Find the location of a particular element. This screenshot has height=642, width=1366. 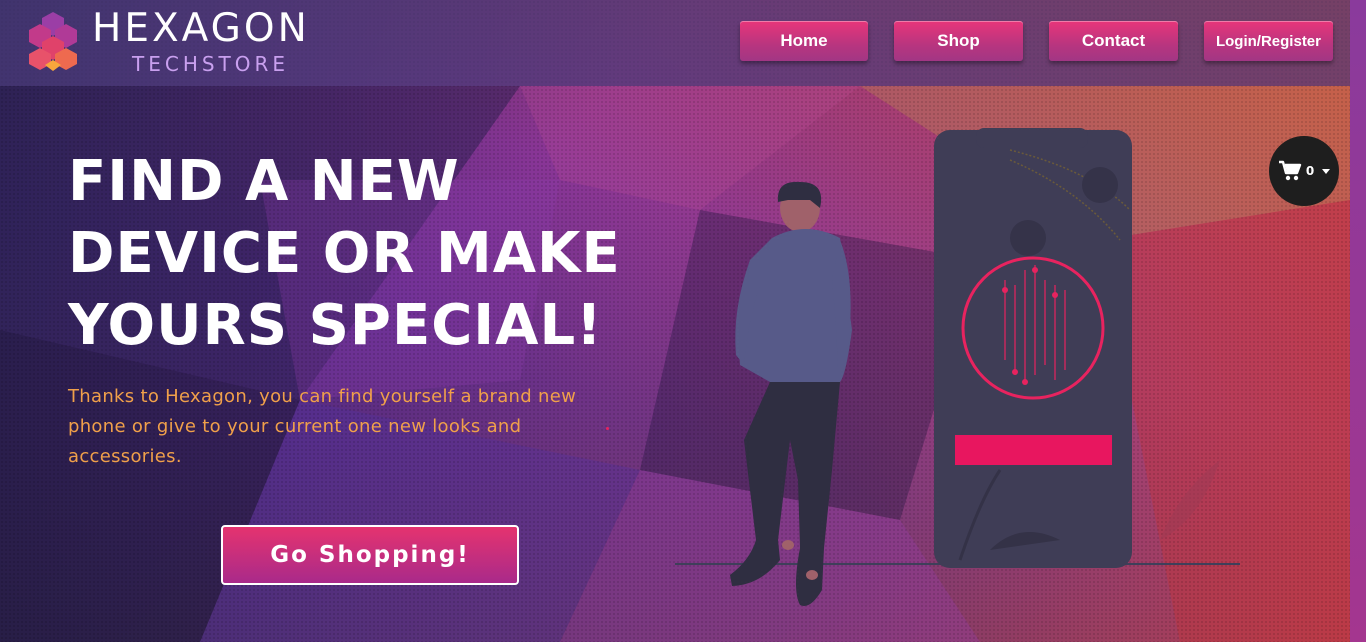

nav-shop-button: Shop is located at coordinates (958, 41).